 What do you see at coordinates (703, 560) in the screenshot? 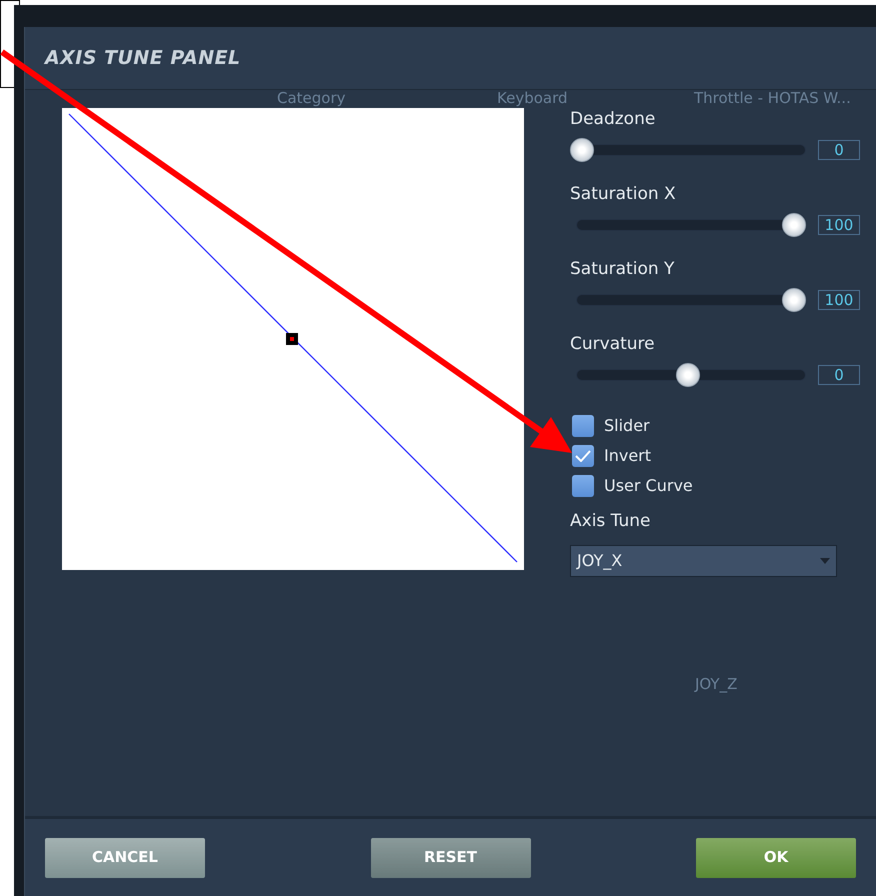
I see `dropdown: JOY_X` at bounding box center [703, 560].